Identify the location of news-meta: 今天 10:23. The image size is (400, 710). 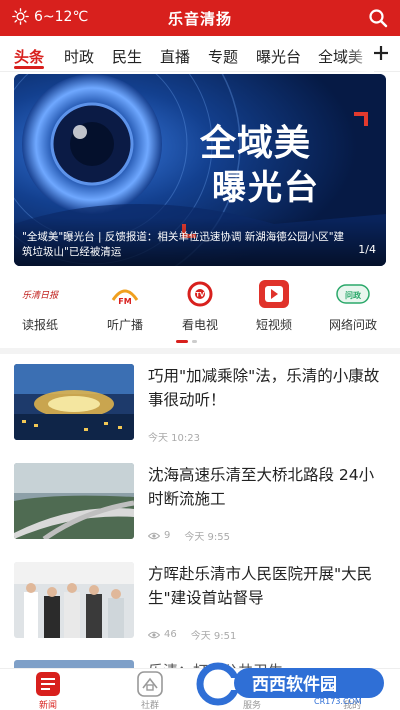
(174, 436).